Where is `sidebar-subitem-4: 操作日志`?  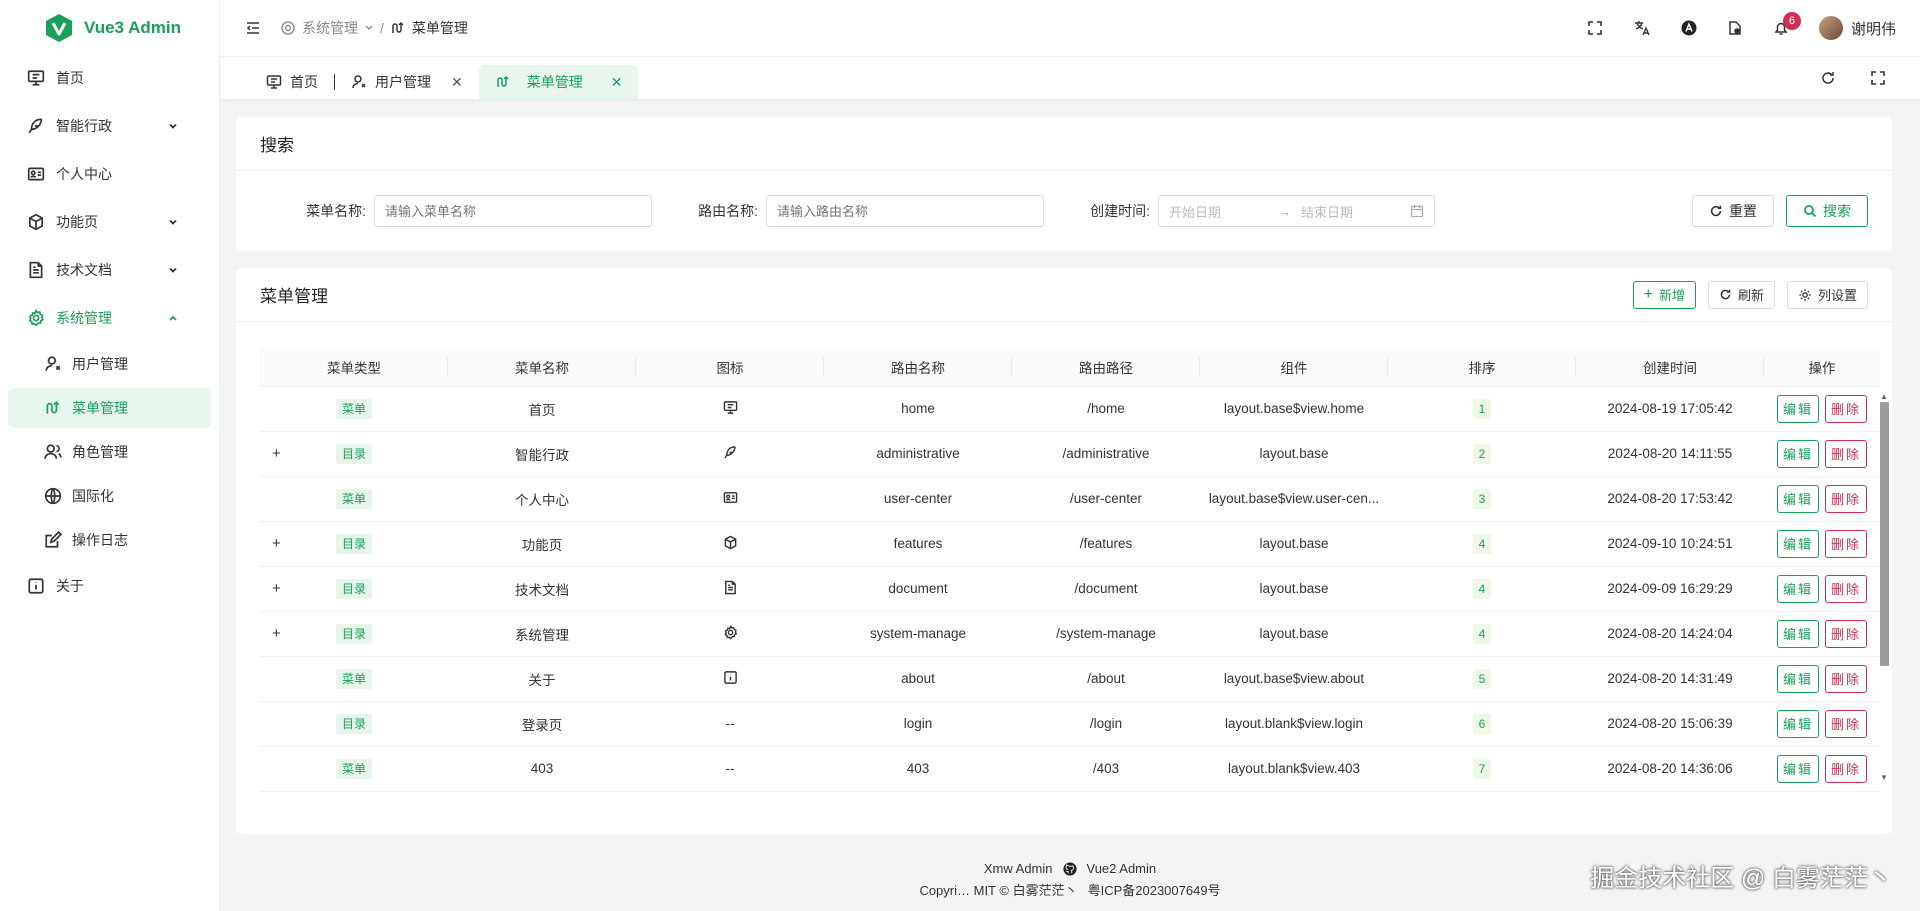
sidebar-subitem-4: 操作日志 is located at coordinates (109, 540).